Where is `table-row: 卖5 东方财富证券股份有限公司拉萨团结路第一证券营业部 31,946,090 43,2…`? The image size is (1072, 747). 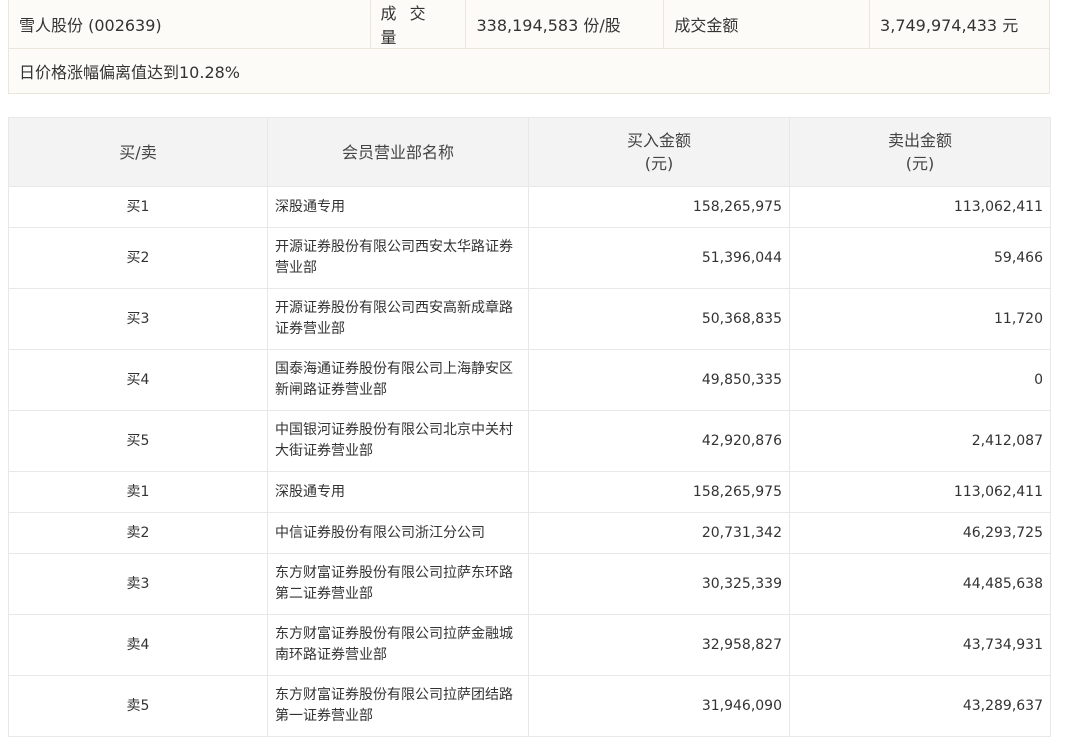 table-row: 卖5 东方财富证券股份有限公司拉萨团结路第一证券营业部 31,946,090 43,2… is located at coordinates (529, 706).